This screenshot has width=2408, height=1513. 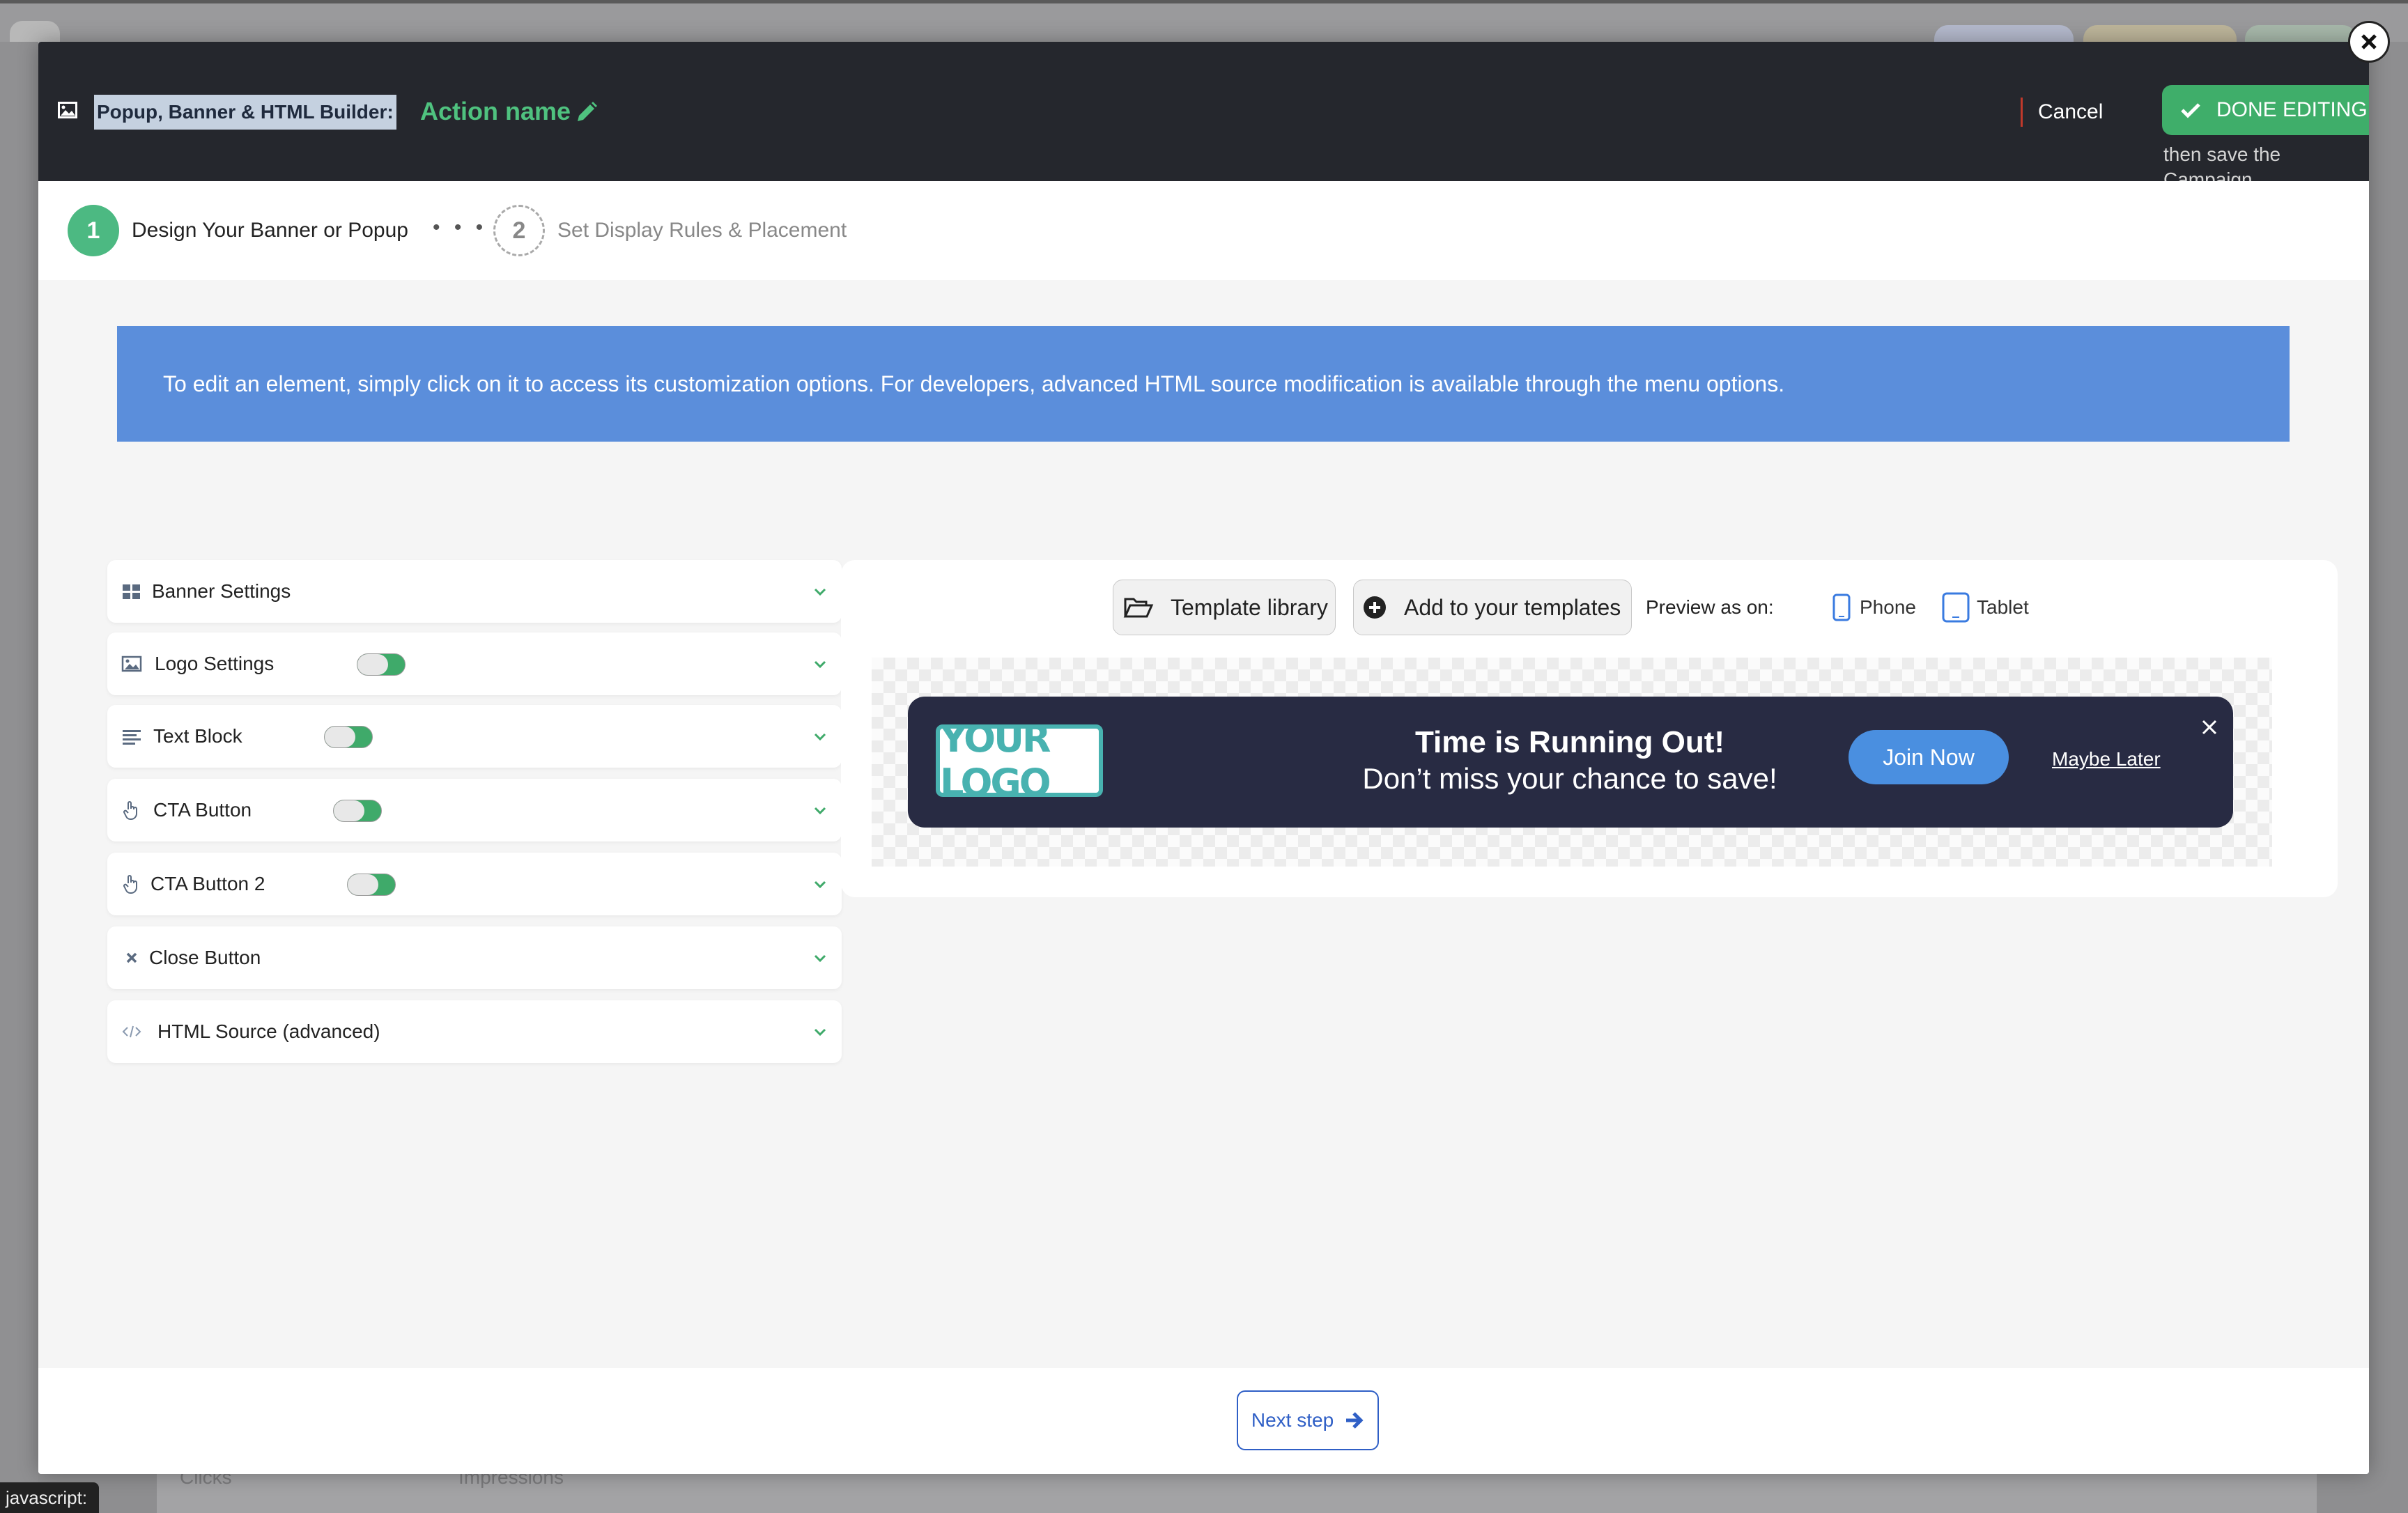 I want to click on text-align-icon, so click(x=132, y=737).